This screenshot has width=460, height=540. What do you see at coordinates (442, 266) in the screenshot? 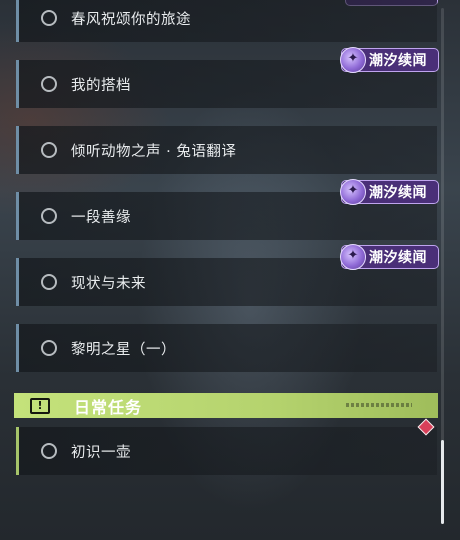
I see `scrollbar` at bounding box center [442, 266].